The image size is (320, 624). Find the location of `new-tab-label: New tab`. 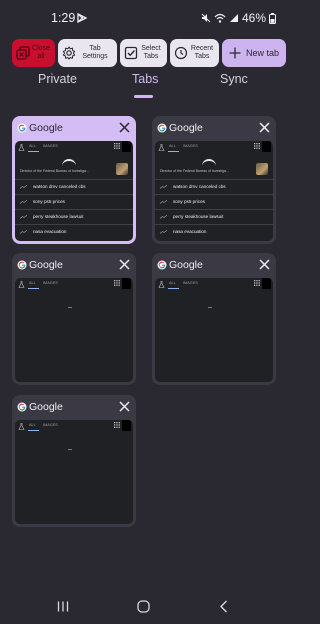

new-tab-label: New tab is located at coordinates (262, 53).